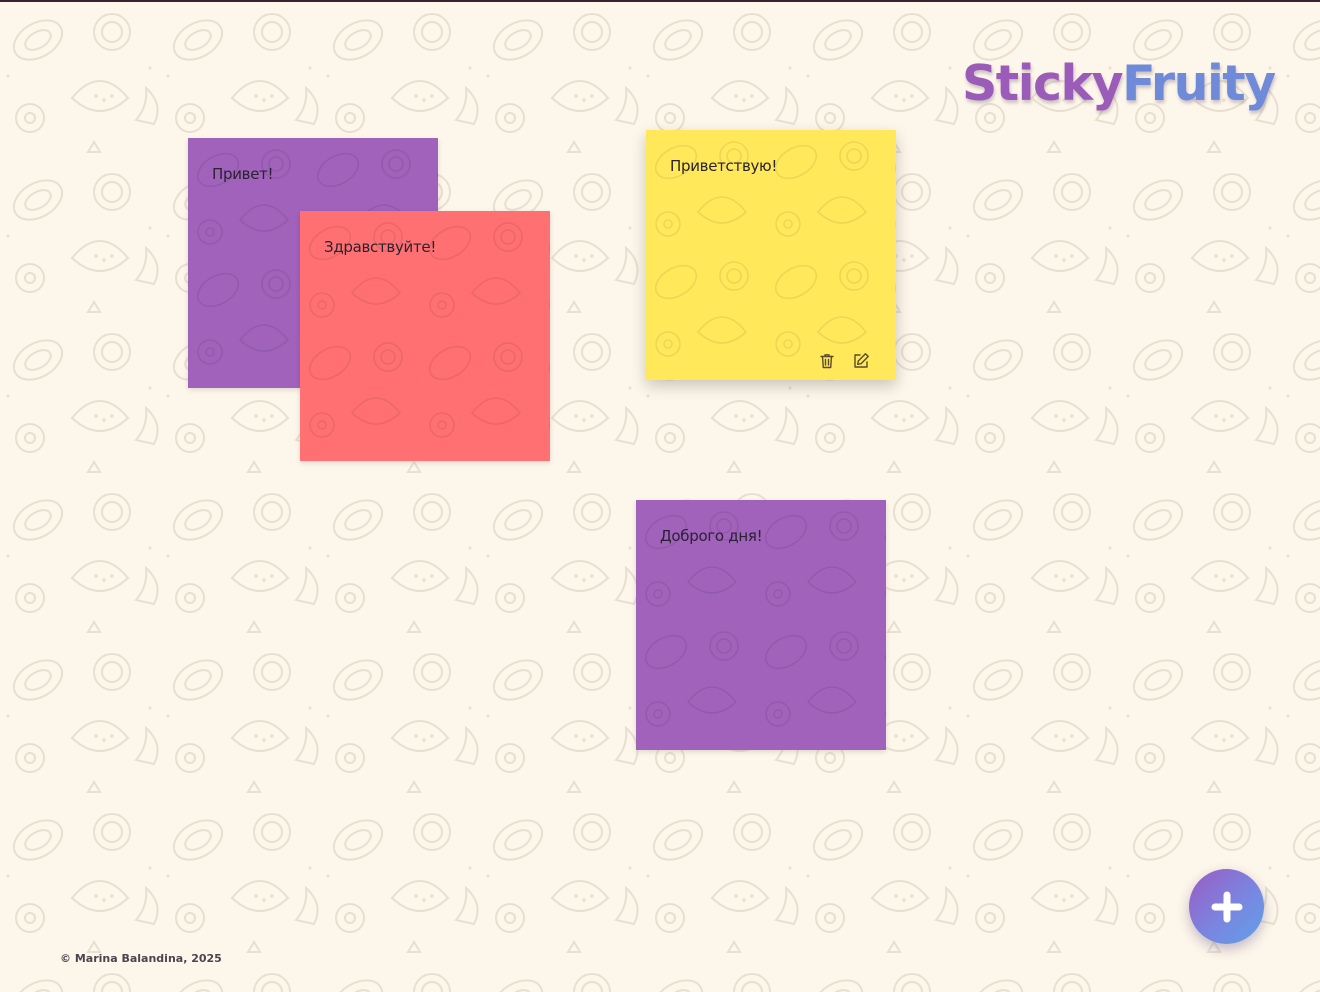 Image resolution: width=1320 pixels, height=992 pixels. Describe the element at coordinates (425, 247) in the screenshot. I see `note-text: Здравствуйте!` at that location.